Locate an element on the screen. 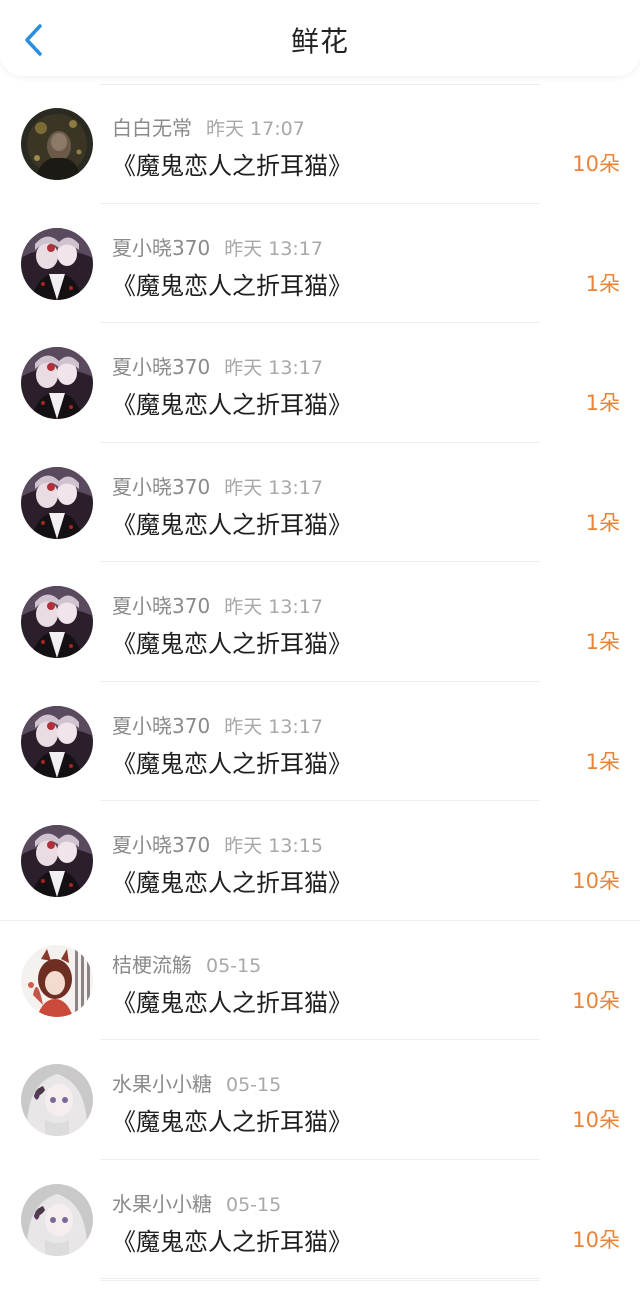 The image size is (640, 1295). item-meta: 白白无常 昨天 17:07 is located at coordinates (208, 126).